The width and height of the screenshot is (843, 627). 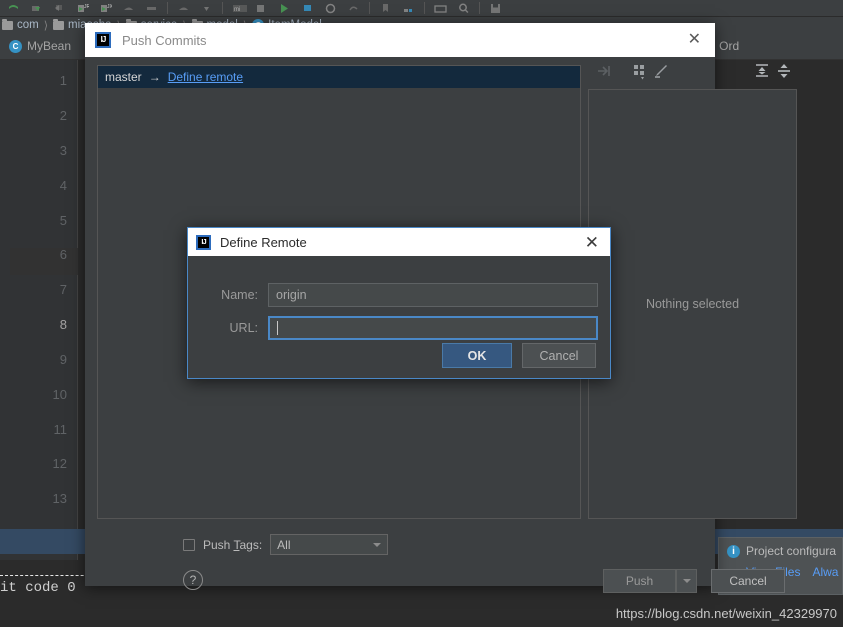 I want to click on run-config-icon: mi, so click(x=239, y=8).